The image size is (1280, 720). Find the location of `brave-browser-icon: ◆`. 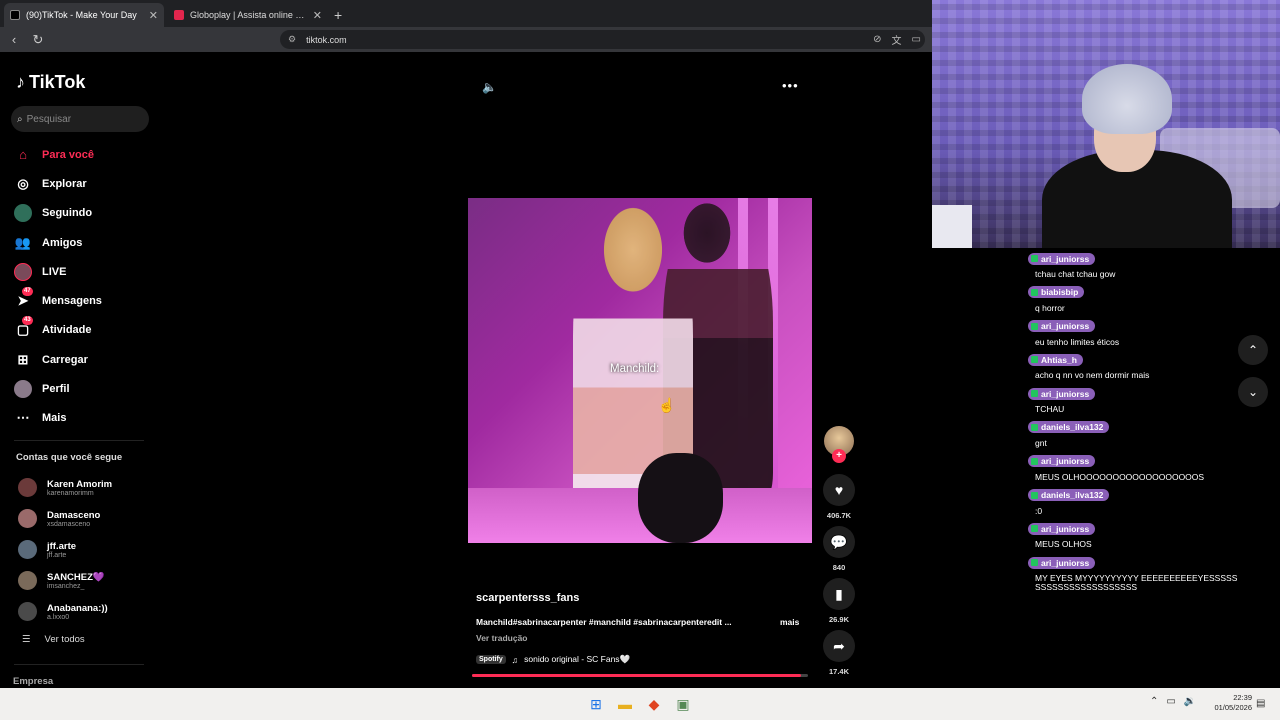

brave-browser-icon: ◆ is located at coordinates (654, 704).